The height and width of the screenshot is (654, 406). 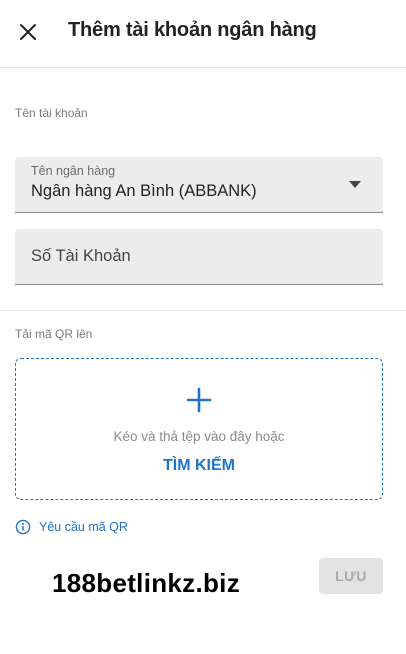 I want to click on info-icon, so click(x=23, y=527).